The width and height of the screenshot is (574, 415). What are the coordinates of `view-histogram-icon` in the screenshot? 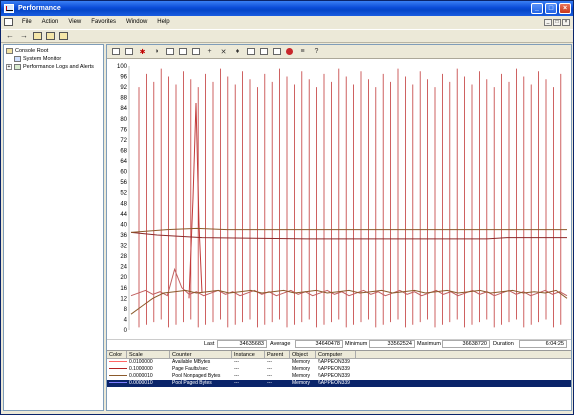 It's located at (183, 51).